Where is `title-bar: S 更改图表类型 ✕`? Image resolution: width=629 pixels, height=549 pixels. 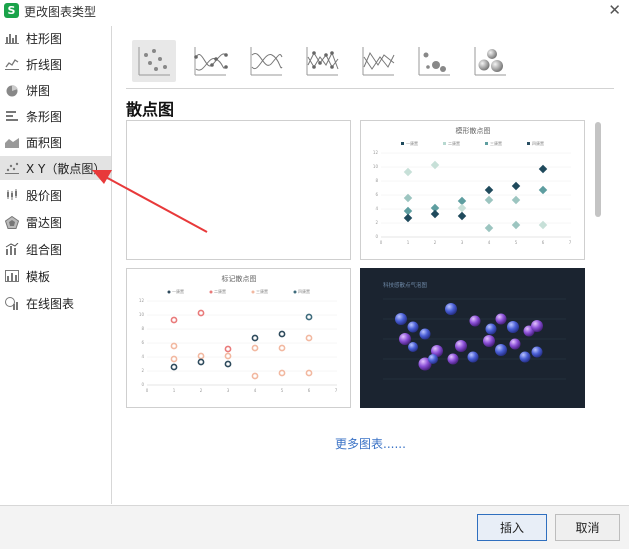 title-bar: S 更改图表类型 ✕ is located at coordinates (314, 11).